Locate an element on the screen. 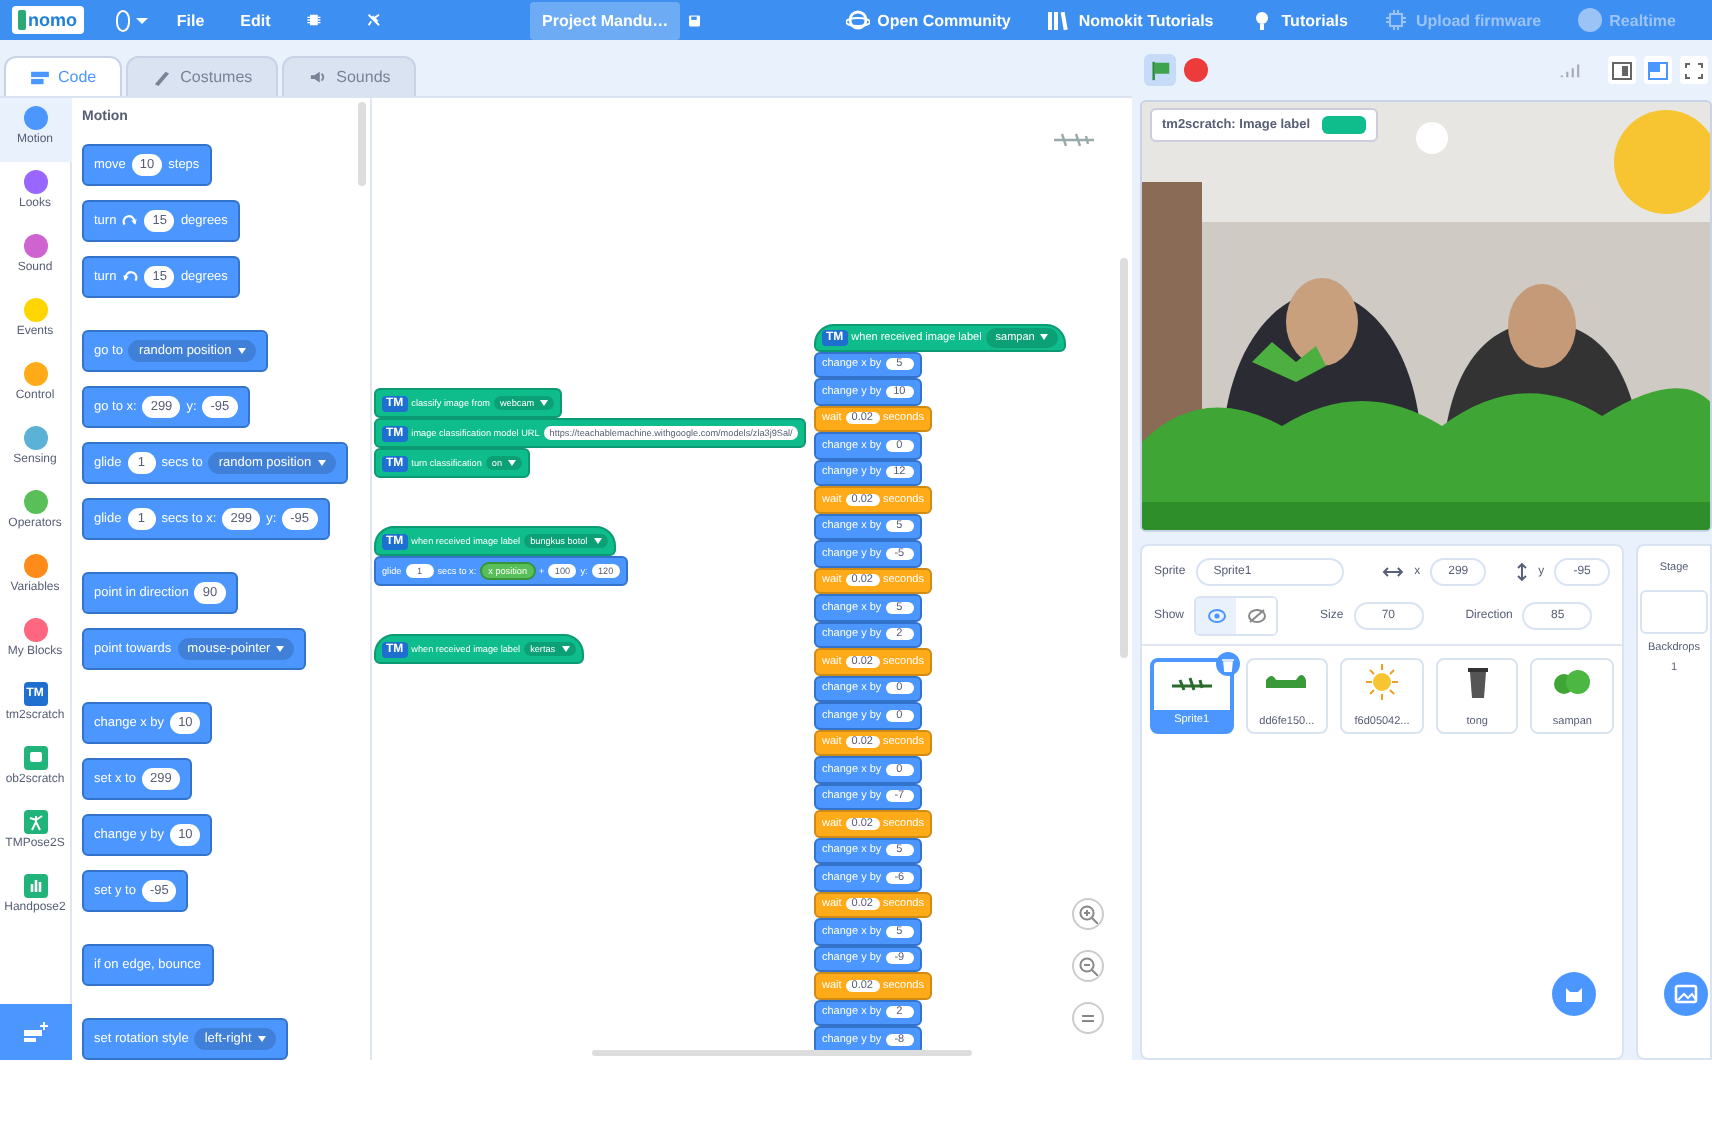 This screenshot has height=1128, width=1712. picture-frame-icon is located at coordinates (1686, 994).